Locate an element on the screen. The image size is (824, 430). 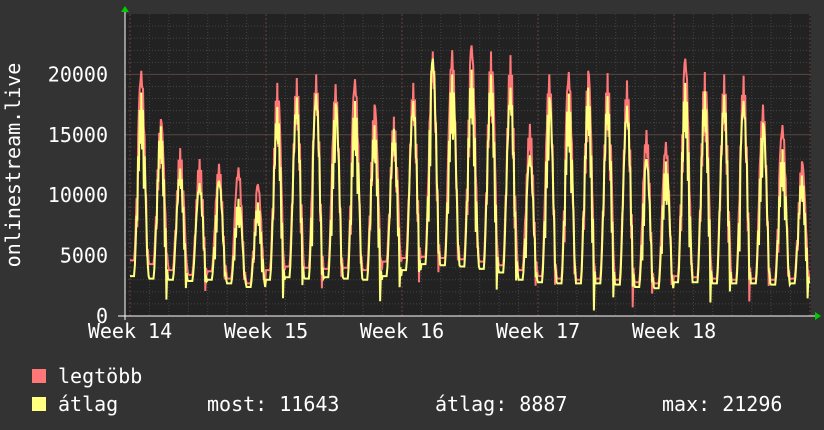
x-tick-label: Week 15 is located at coordinates (266, 331).